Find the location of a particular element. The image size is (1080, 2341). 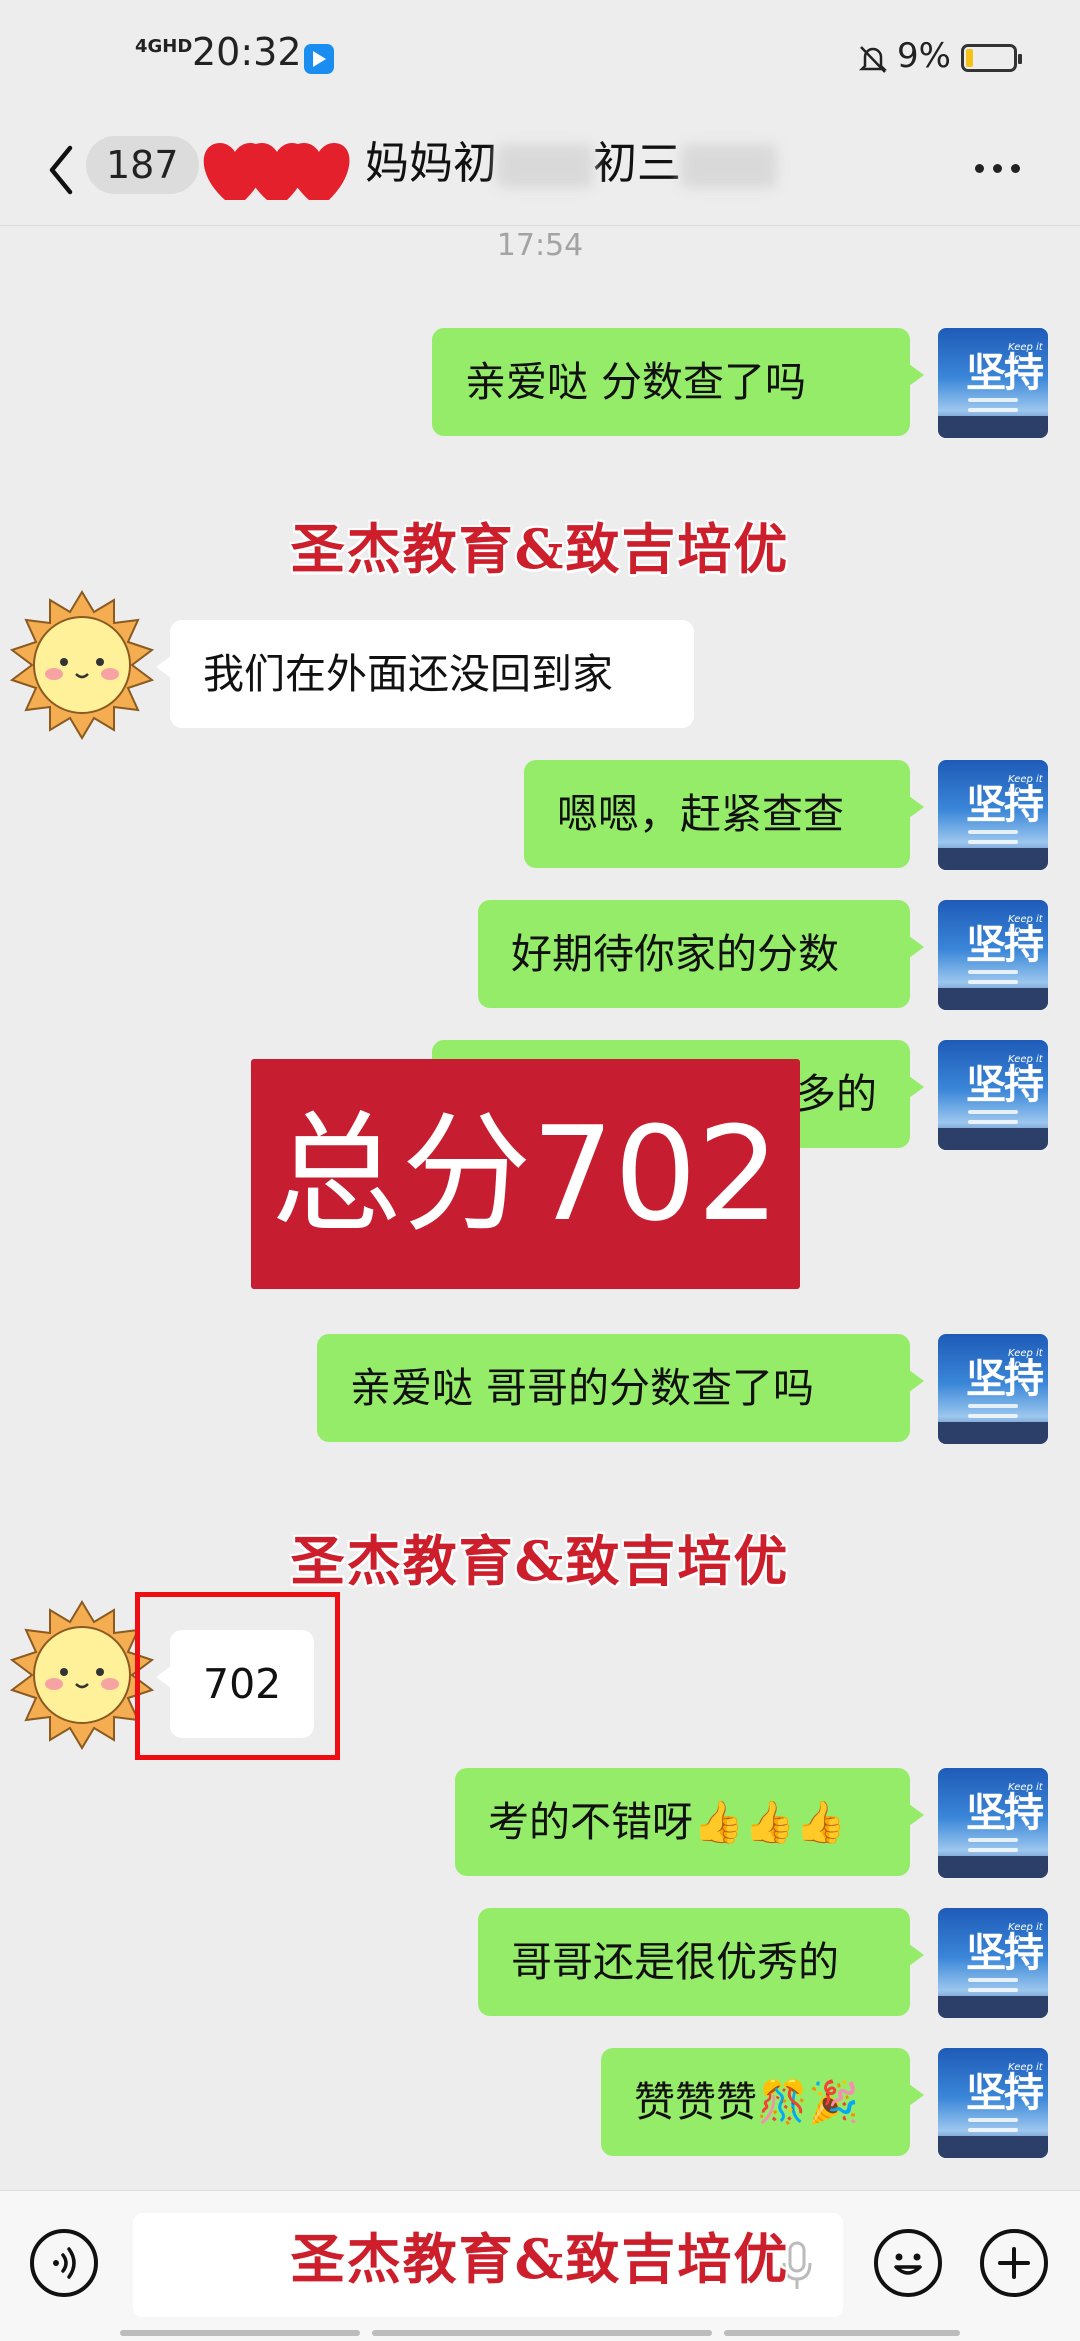

battery-percent: 9% is located at coordinates (924, 56).